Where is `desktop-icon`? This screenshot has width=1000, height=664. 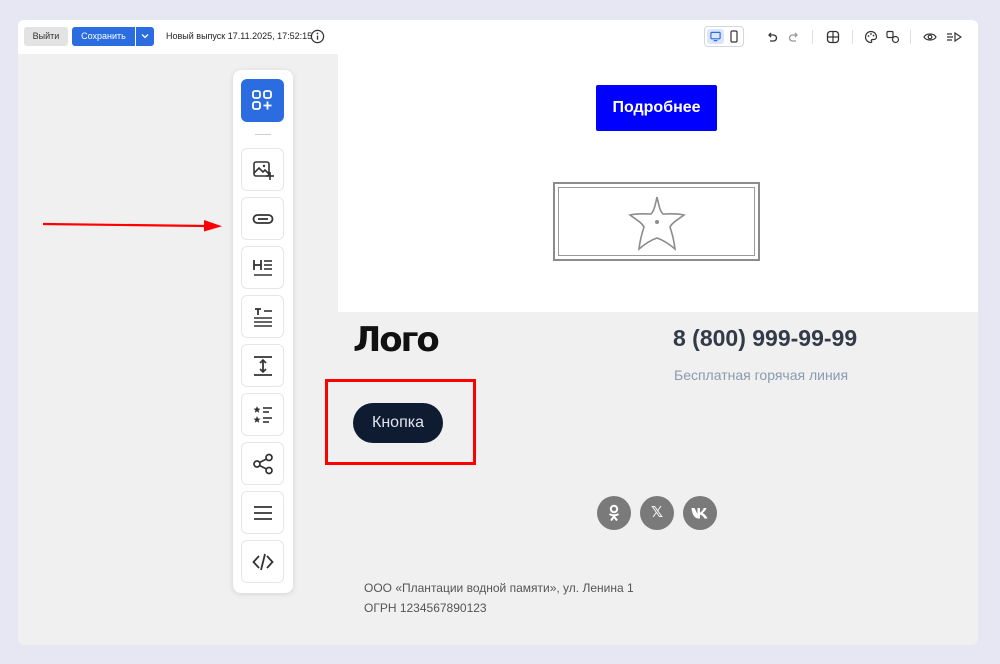 desktop-icon is located at coordinates (715, 36).